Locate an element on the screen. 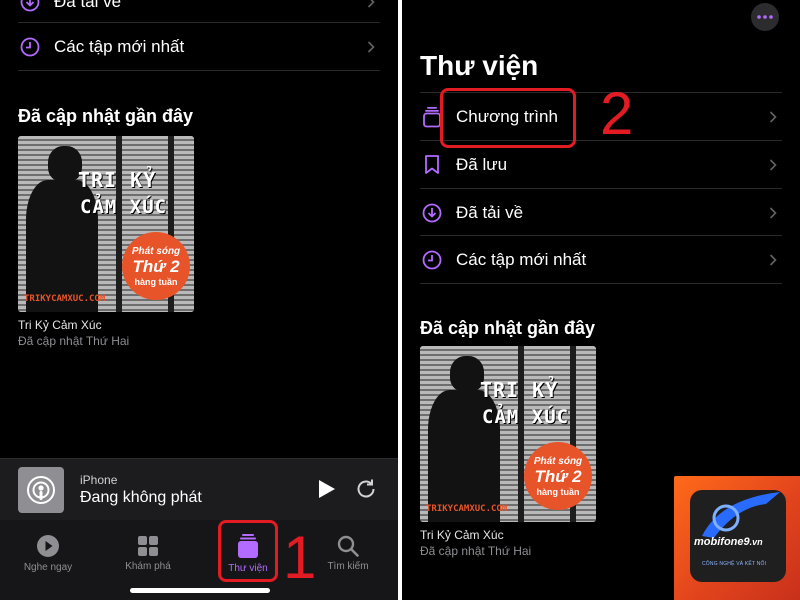 Image resolution: width=800 pixels, height=600 pixels. bookmark-icon is located at coordinates (432, 165).